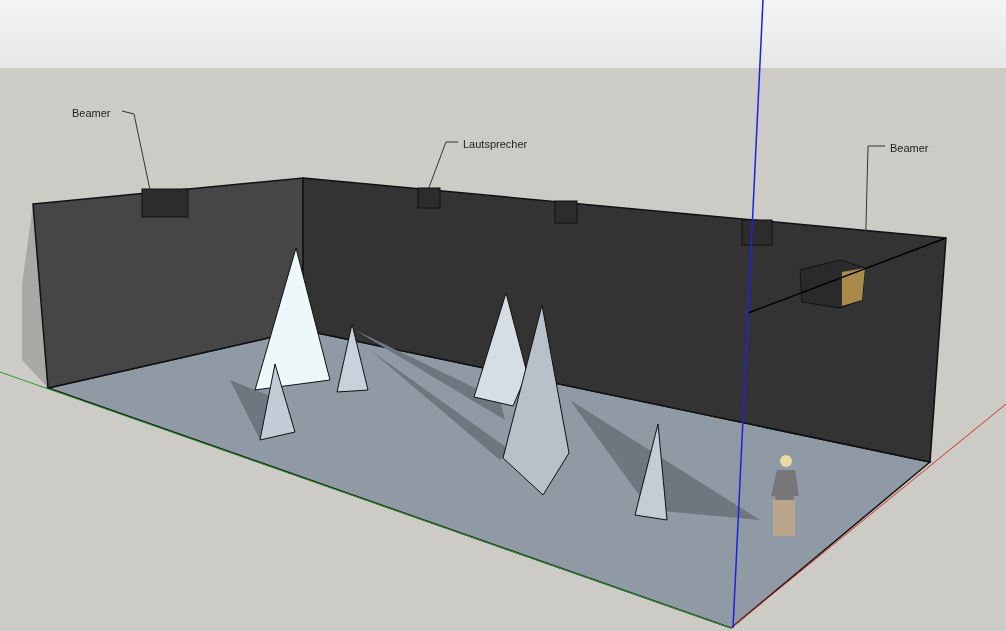  What do you see at coordinates (495, 144) in the screenshot?
I see `callout-label: Lautsprecher` at bounding box center [495, 144].